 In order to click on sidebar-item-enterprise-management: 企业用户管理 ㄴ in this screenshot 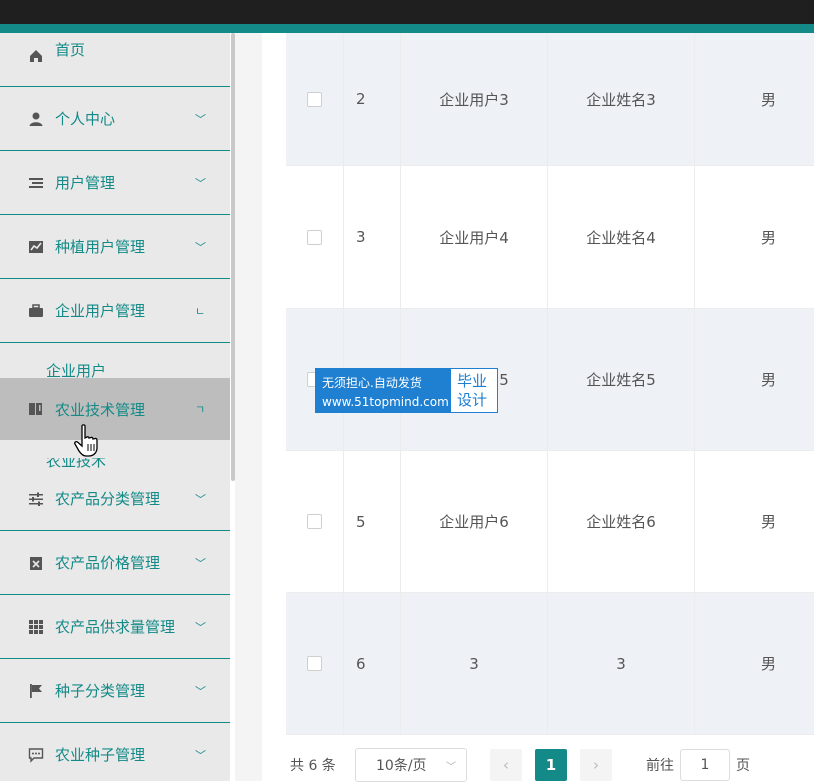, I will do `click(115, 311)`.